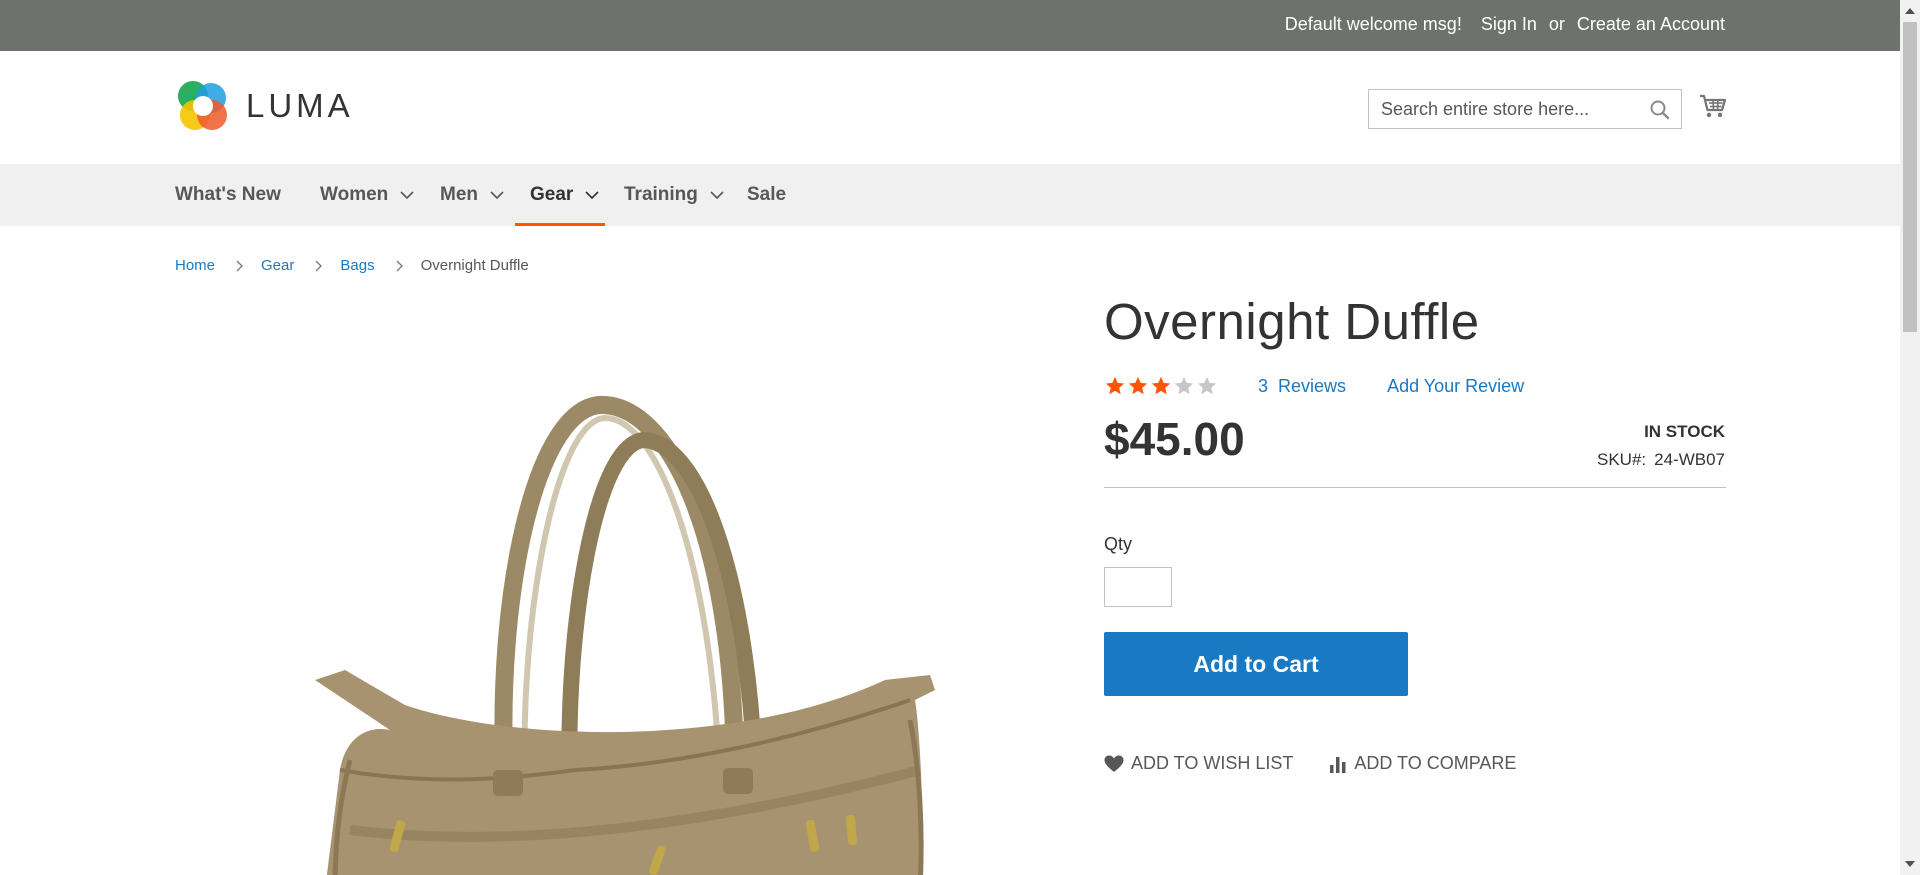  I want to click on product-price: $45.00, so click(1174, 439).